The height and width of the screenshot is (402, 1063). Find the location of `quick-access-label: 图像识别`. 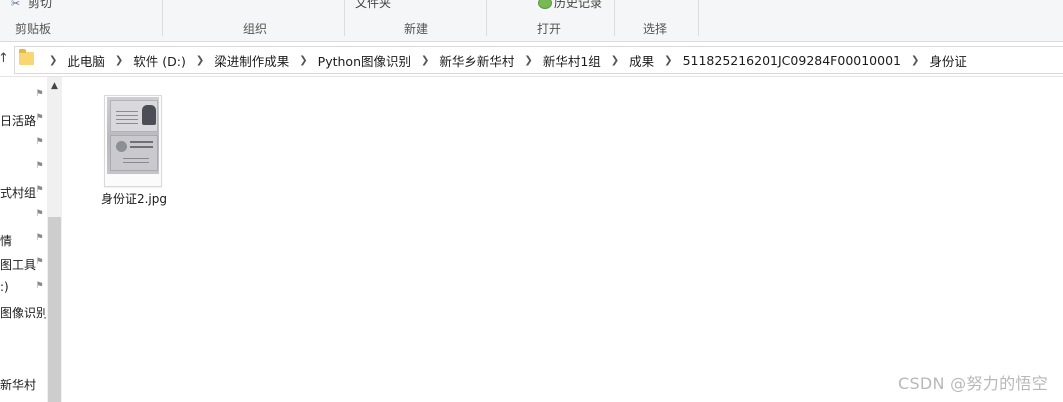

quick-access-label: 图像识别 is located at coordinates (23, 313).